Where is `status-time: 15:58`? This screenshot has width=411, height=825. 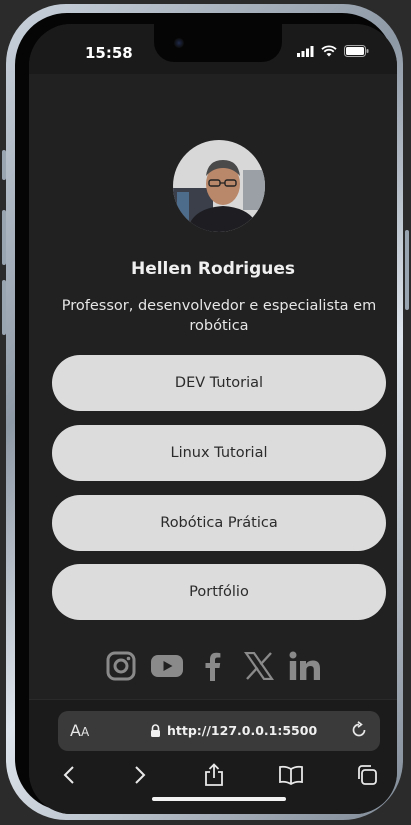 status-time: 15:58 is located at coordinates (109, 53).